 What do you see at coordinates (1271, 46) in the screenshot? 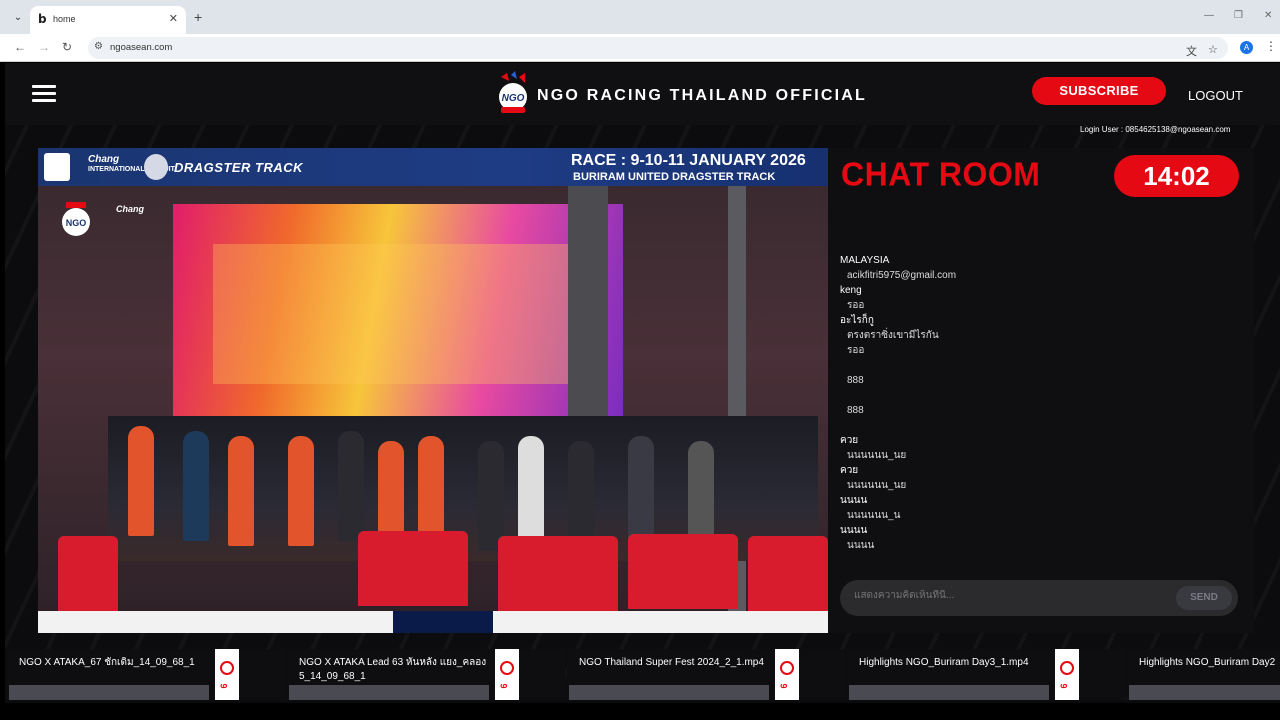
I see `browser-menu-icon: ⋮` at bounding box center [1271, 46].